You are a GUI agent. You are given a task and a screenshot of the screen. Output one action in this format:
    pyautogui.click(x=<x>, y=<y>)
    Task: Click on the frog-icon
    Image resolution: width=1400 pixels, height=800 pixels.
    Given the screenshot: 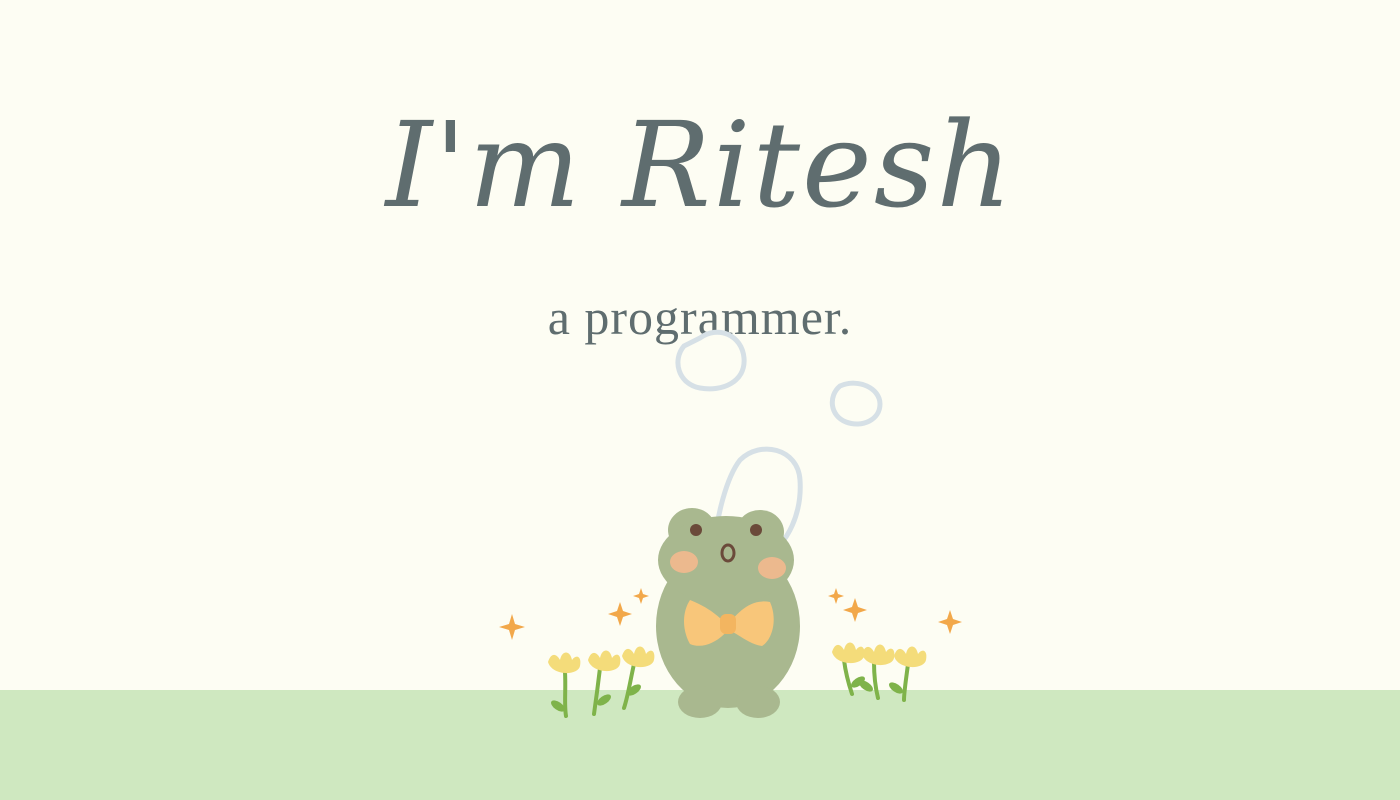 What is the action you would take?
    pyautogui.click(x=728, y=613)
    